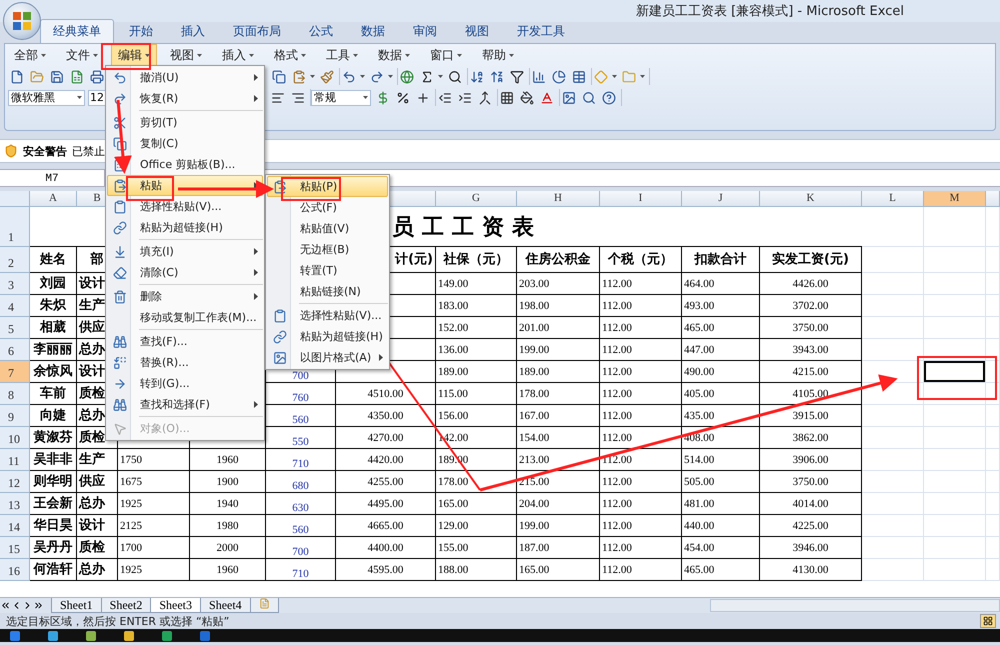  What do you see at coordinates (476, 482) in the screenshot?
I see `table-cell: 178.00` at bounding box center [476, 482].